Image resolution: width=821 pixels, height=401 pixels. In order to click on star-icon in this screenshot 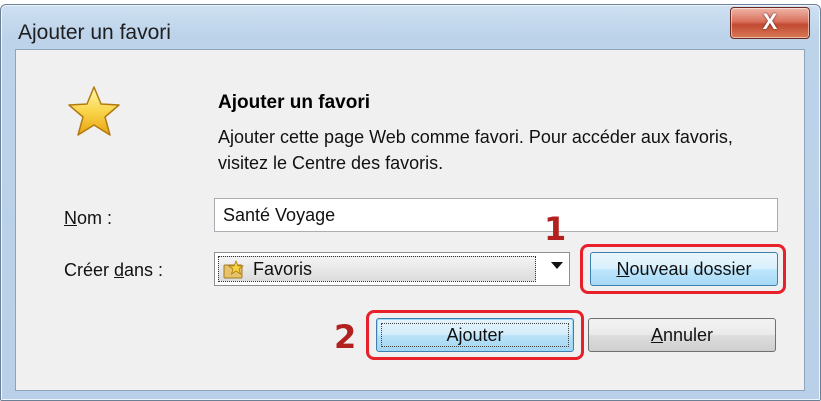, I will do `click(94, 111)`.